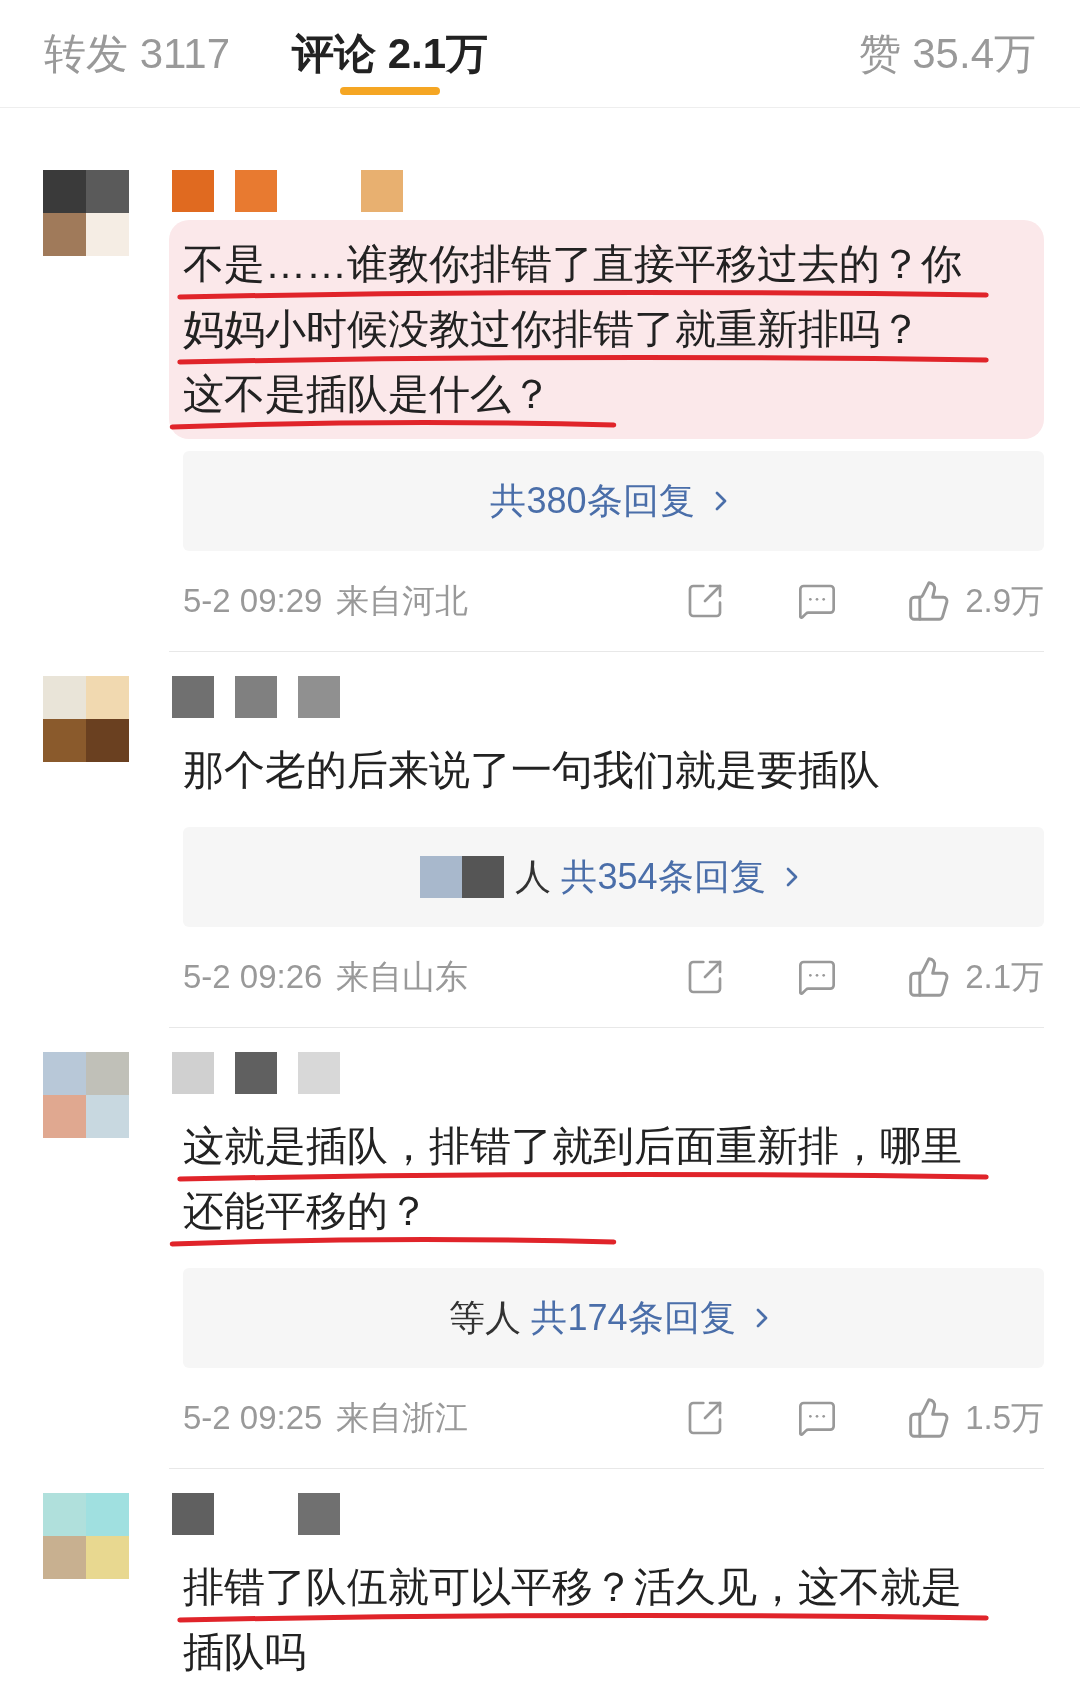  Describe the element at coordinates (1004, 1418) in the screenshot. I see `like-count: 1.5万` at that location.